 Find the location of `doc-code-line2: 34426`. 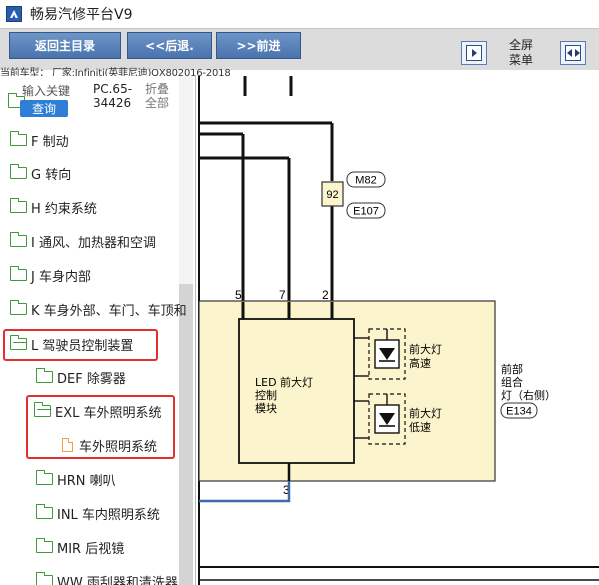

doc-code-line2: 34426 is located at coordinates (112, 103).